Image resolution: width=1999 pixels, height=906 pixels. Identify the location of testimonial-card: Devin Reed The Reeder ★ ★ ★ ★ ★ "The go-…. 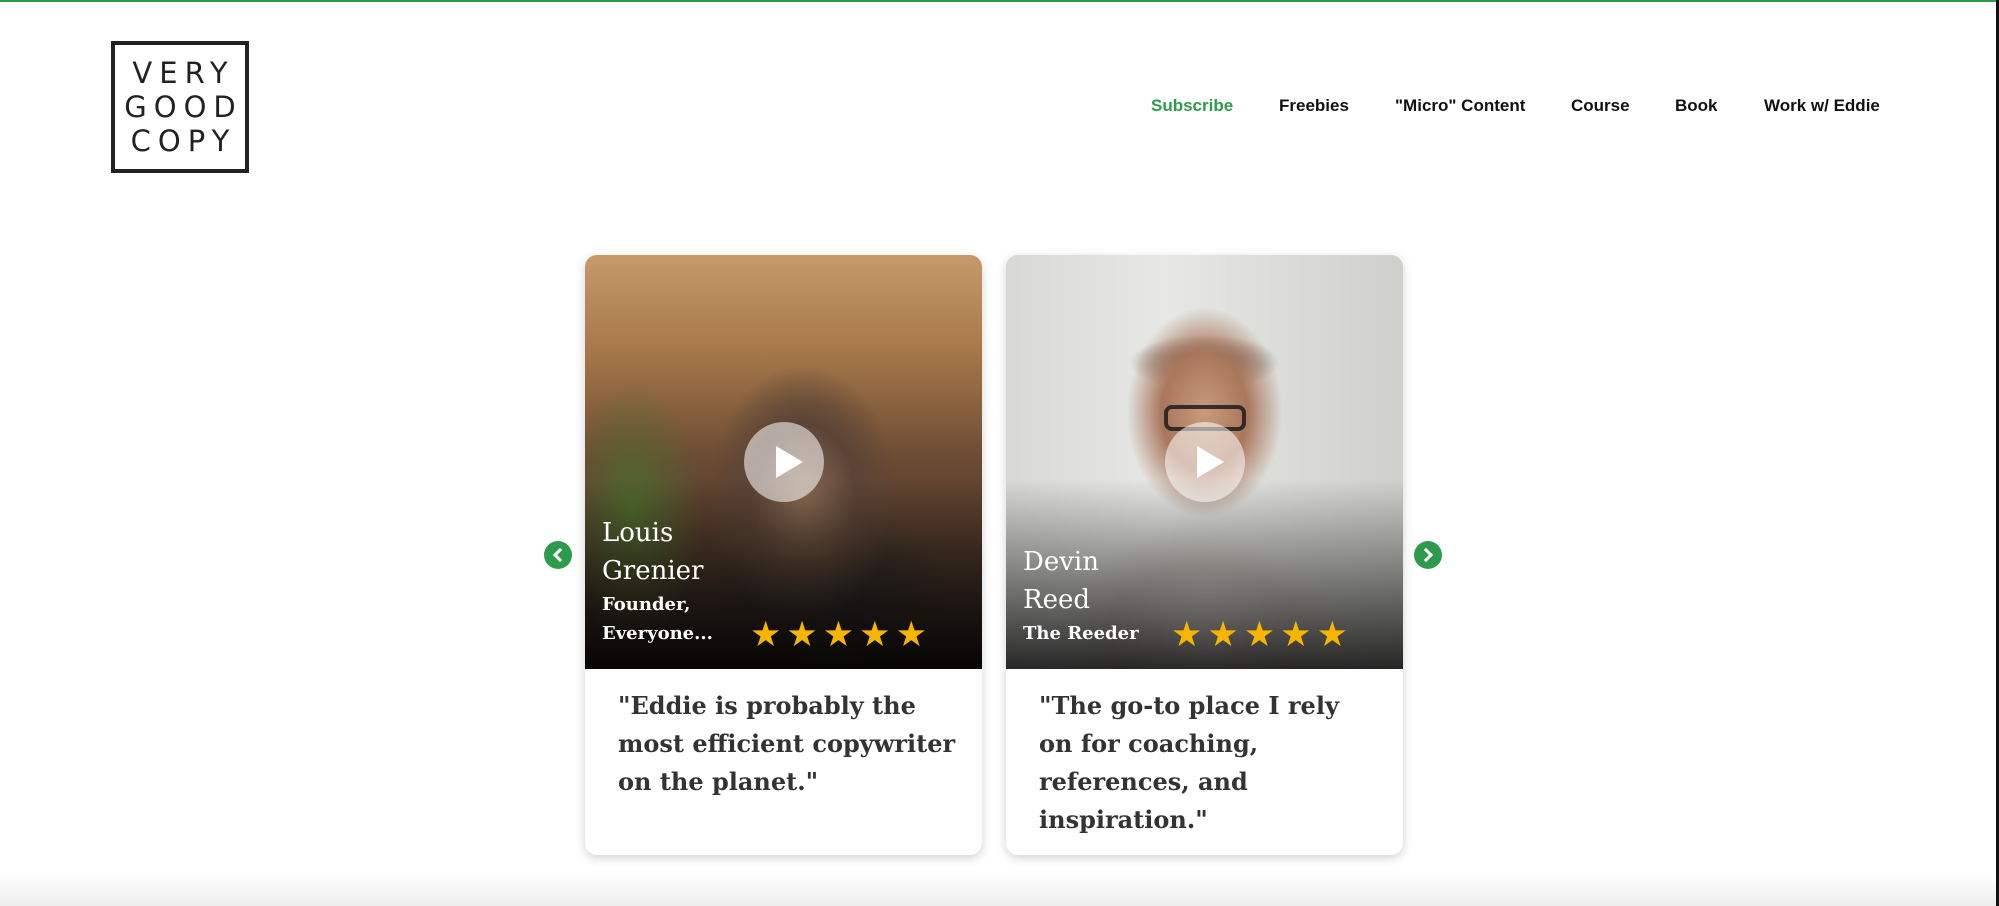
(1204, 555).